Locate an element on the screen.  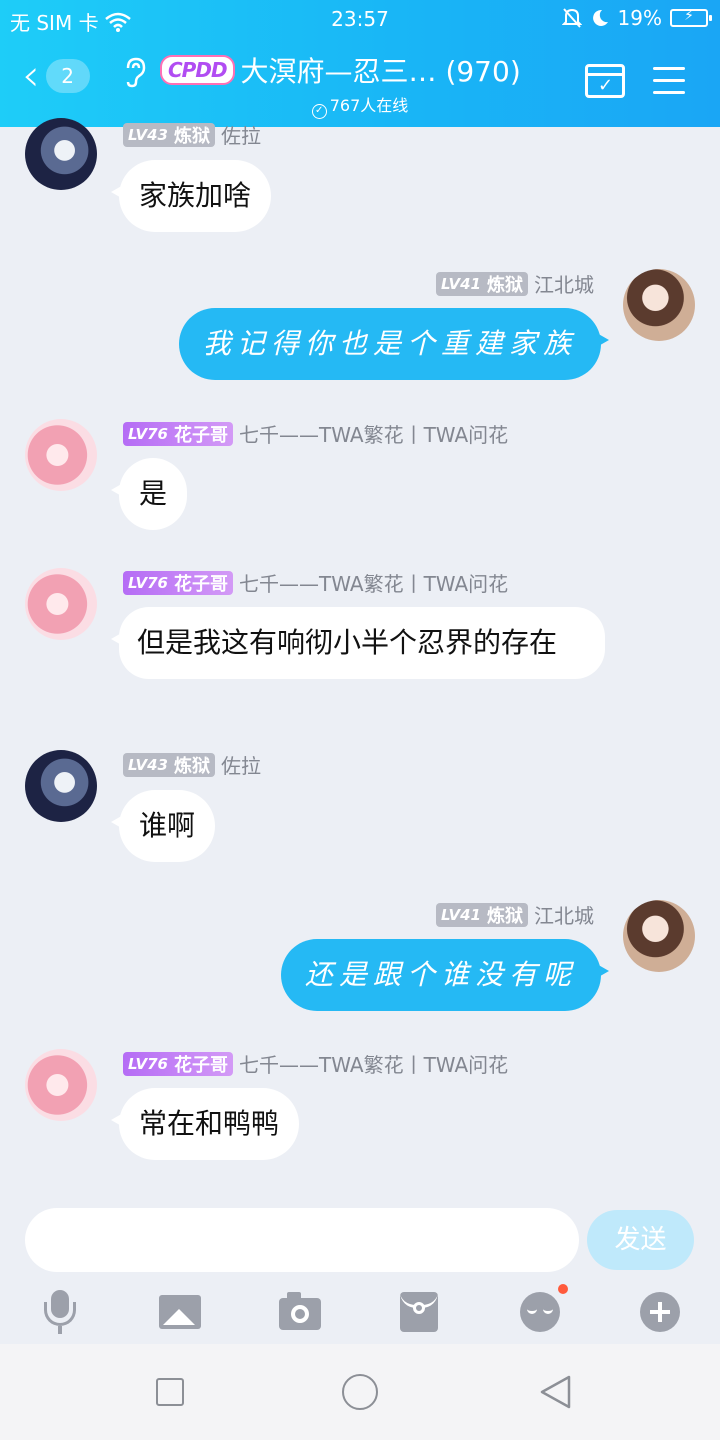
input-toolbar is located at coordinates (360, 1312).